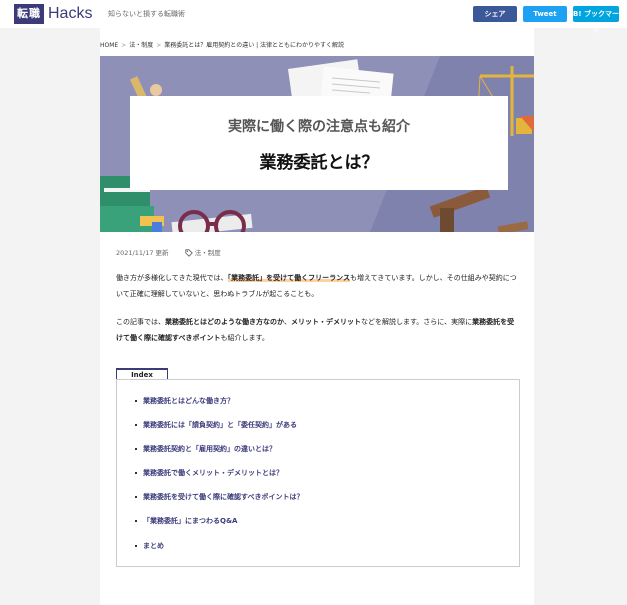 The image size is (627, 605). What do you see at coordinates (417, 322) in the screenshot?
I see `intro-text: などを解説します。さらに、実際に` at bounding box center [417, 322].